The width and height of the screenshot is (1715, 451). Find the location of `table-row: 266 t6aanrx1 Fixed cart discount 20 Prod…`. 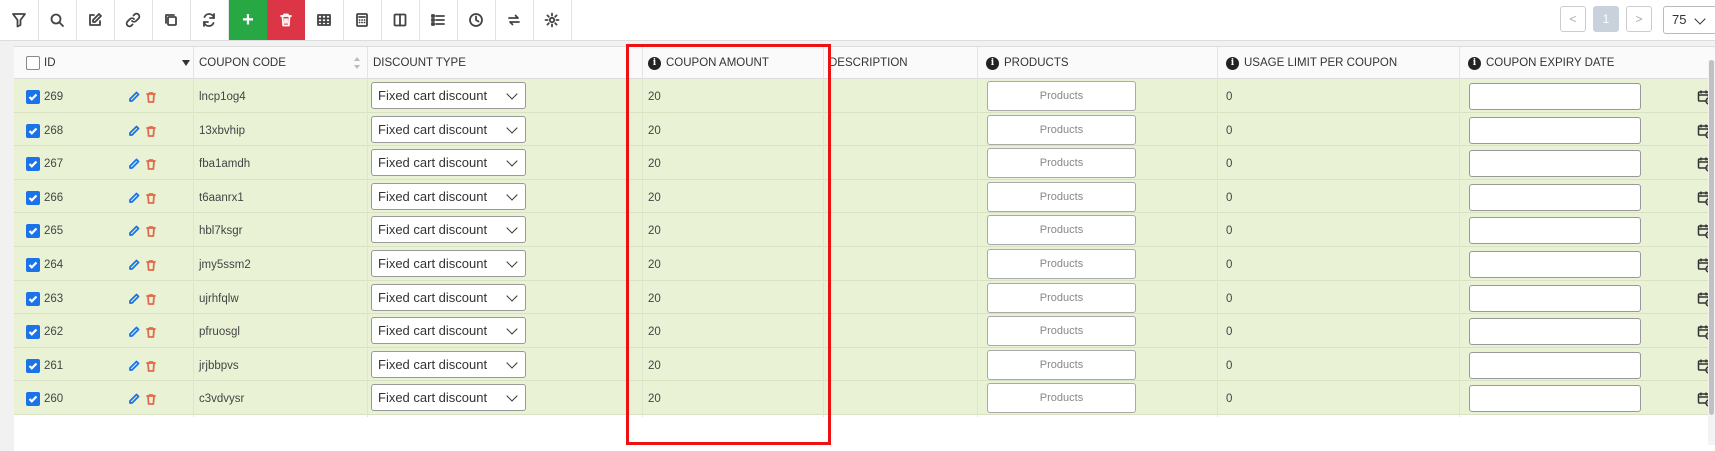

table-row: 266 t6aanrx1 Fixed cart discount 20 Prod… is located at coordinates (864, 197).